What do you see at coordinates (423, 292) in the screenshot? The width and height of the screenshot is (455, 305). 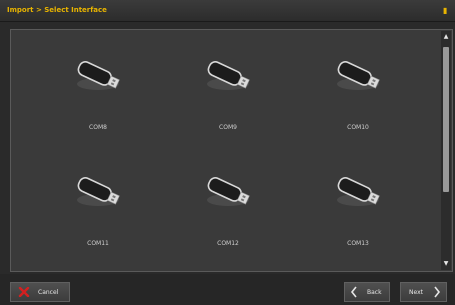 I see `next-button: Next` at bounding box center [423, 292].